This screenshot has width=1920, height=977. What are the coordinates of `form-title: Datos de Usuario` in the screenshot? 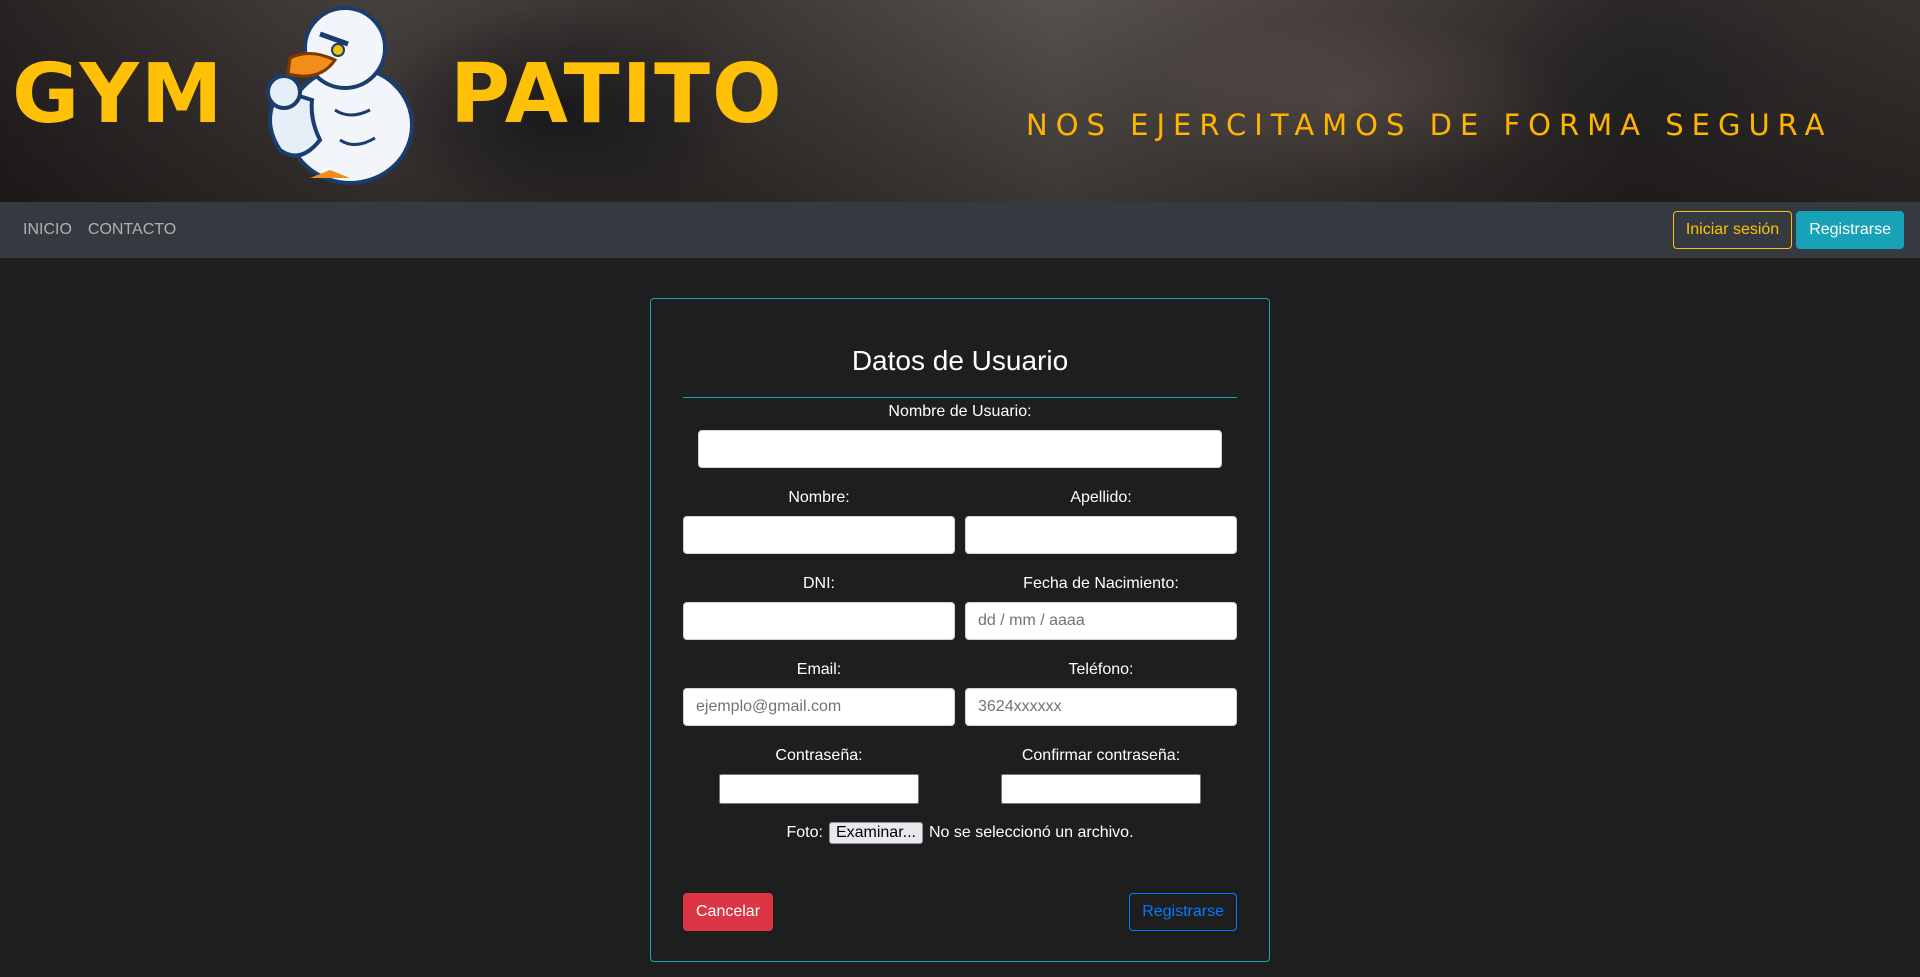 It's located at (960, 360).